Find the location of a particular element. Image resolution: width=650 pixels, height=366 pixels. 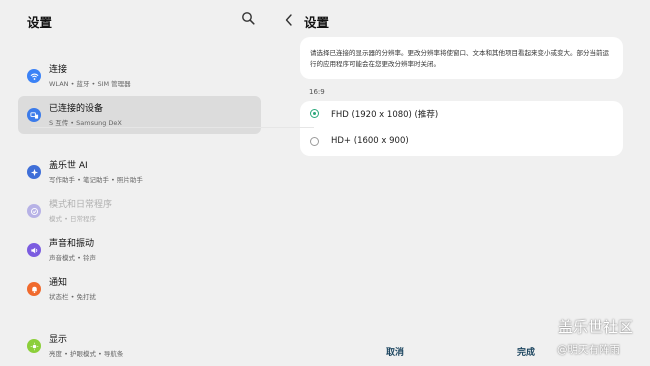

settings-item-sub: 状态栏 • 免打扰 is located at coordinates (72, 297).